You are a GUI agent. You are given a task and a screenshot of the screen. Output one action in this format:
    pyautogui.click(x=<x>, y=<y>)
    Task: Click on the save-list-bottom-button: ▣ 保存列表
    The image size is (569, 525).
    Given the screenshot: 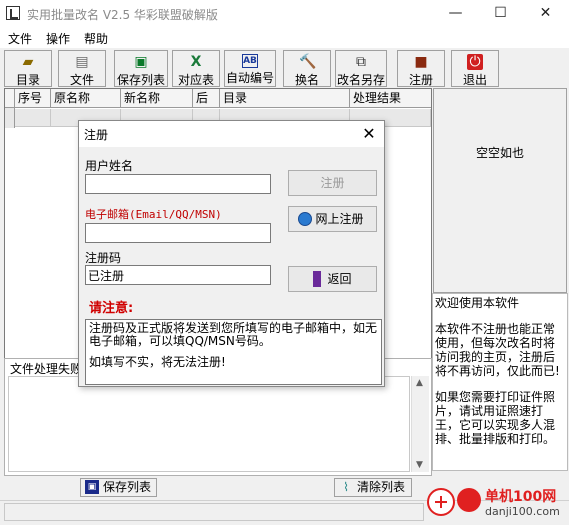 What is the action you would take?
    pyautogui.click(x=118, y=487)
    